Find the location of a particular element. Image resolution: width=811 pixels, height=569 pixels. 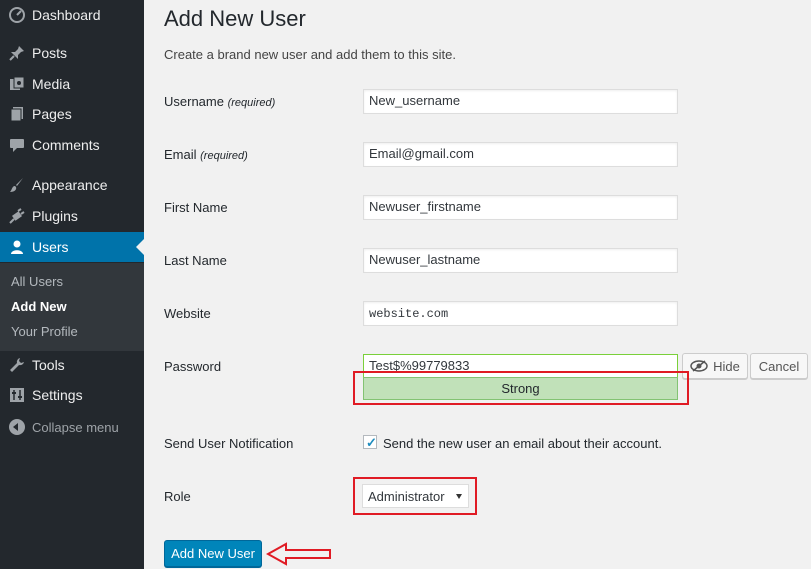

sidebar-item-label: Tools is located at coordinates (48, 365).